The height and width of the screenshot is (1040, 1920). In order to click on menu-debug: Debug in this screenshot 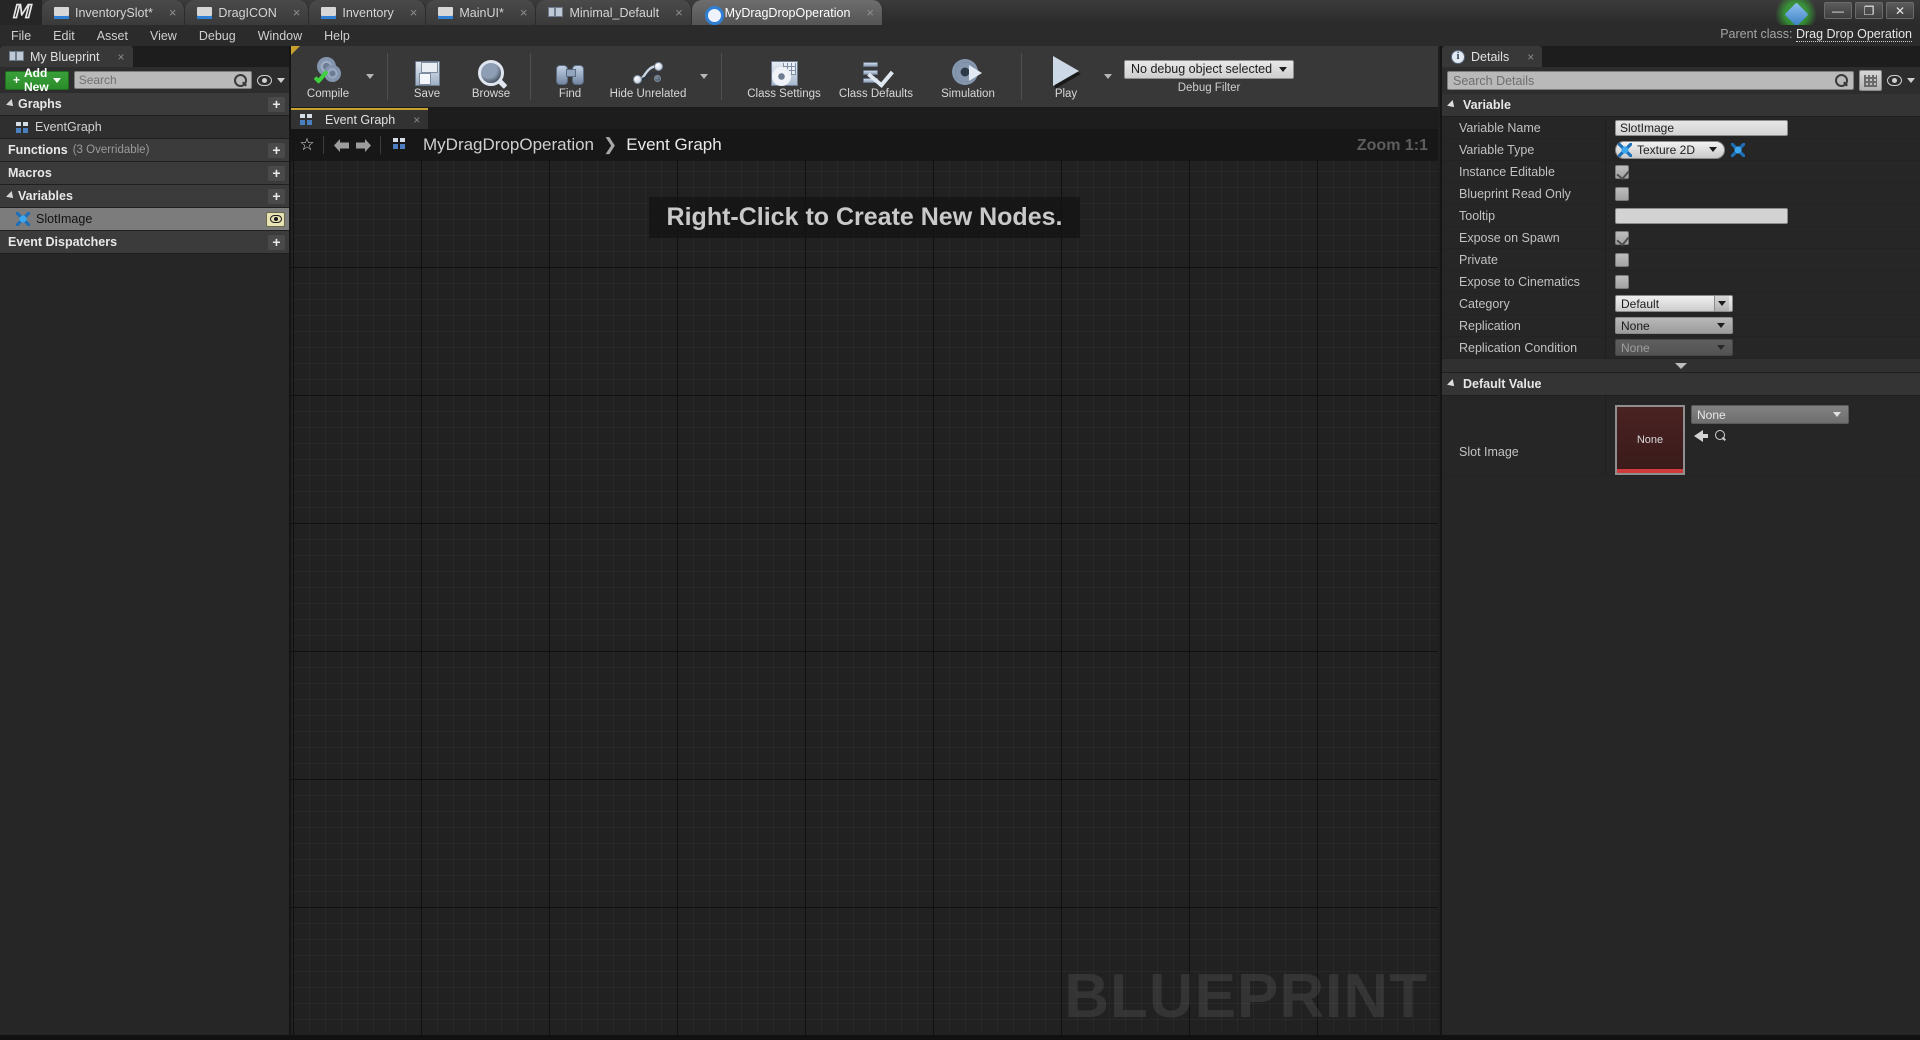, I will do `click(217, 36)`.